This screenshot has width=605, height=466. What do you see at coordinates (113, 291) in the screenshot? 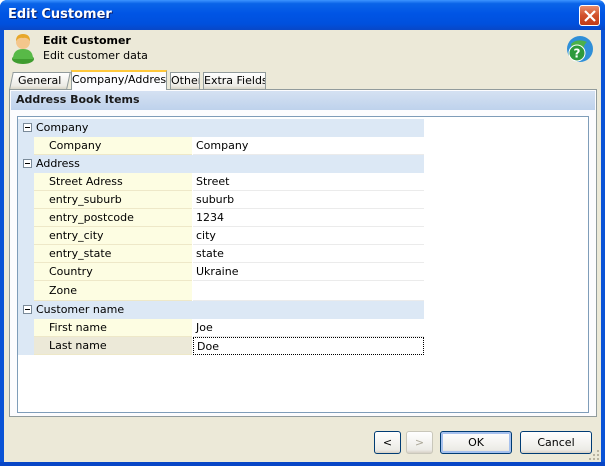
I see `property-name: Zone` at bounding box center [113, 291].